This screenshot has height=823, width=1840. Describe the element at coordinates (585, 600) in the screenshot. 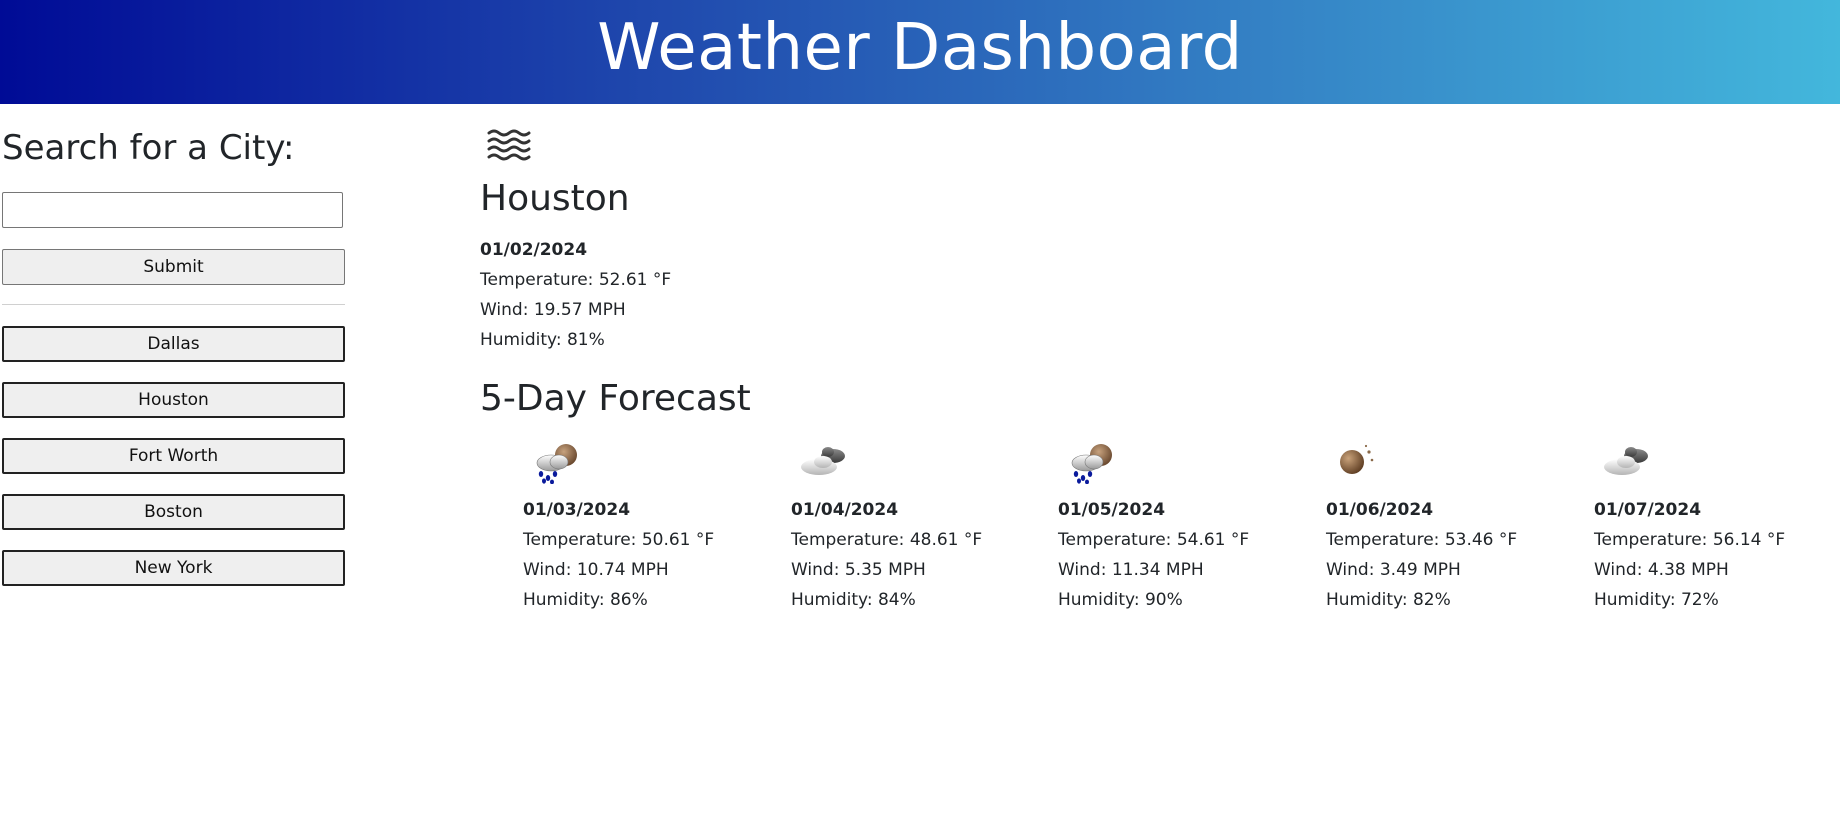

I see `forecast-humidity: Humidity: 86%` at that location.